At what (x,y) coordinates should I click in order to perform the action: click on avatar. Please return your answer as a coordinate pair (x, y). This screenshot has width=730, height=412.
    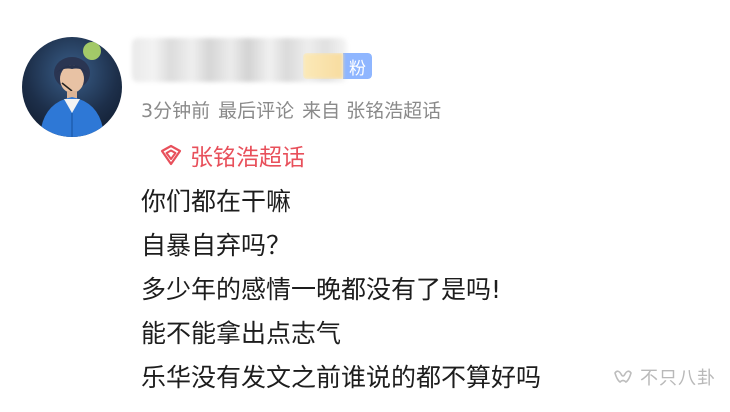
    Looking at the image, I should click on (72, 87).